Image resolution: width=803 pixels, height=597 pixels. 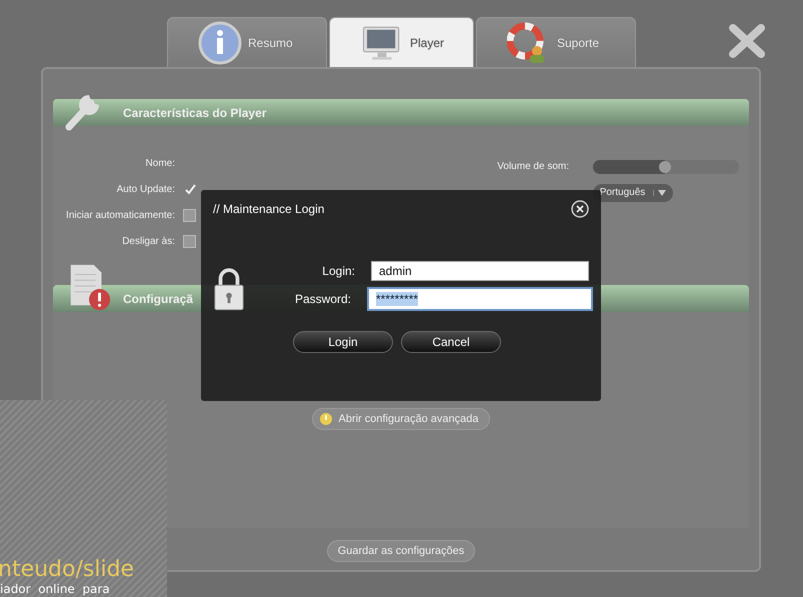 What do you see at coordinates (666, 167) in the screenshot?
I see `volume-slider` at bounding box center [666, 167].